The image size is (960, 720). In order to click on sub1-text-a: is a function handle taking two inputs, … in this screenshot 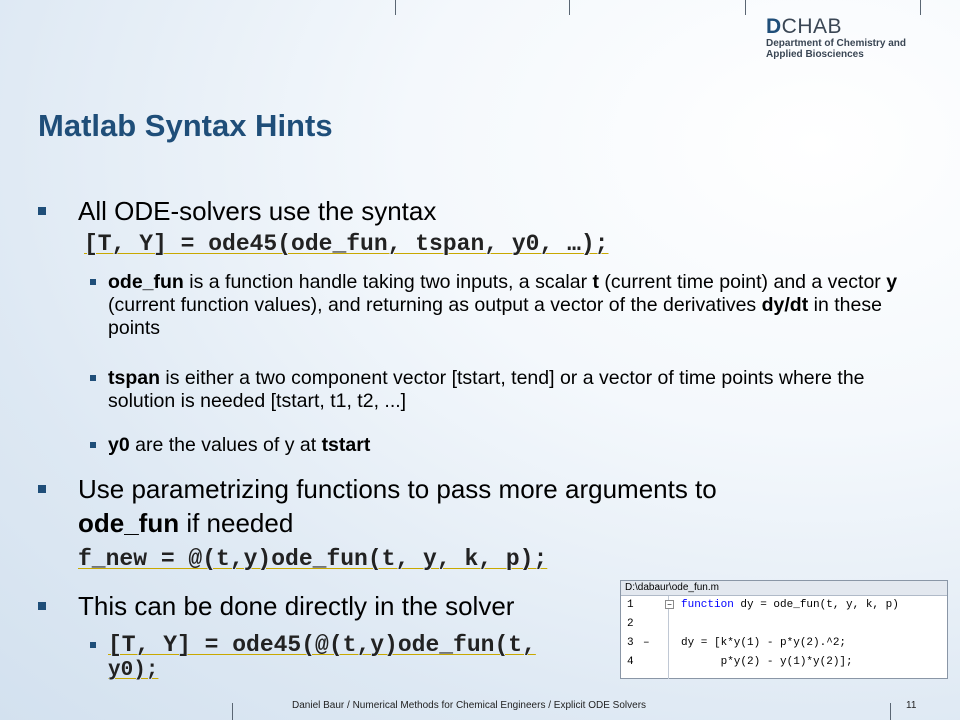, I will do `click(388, 282)`.